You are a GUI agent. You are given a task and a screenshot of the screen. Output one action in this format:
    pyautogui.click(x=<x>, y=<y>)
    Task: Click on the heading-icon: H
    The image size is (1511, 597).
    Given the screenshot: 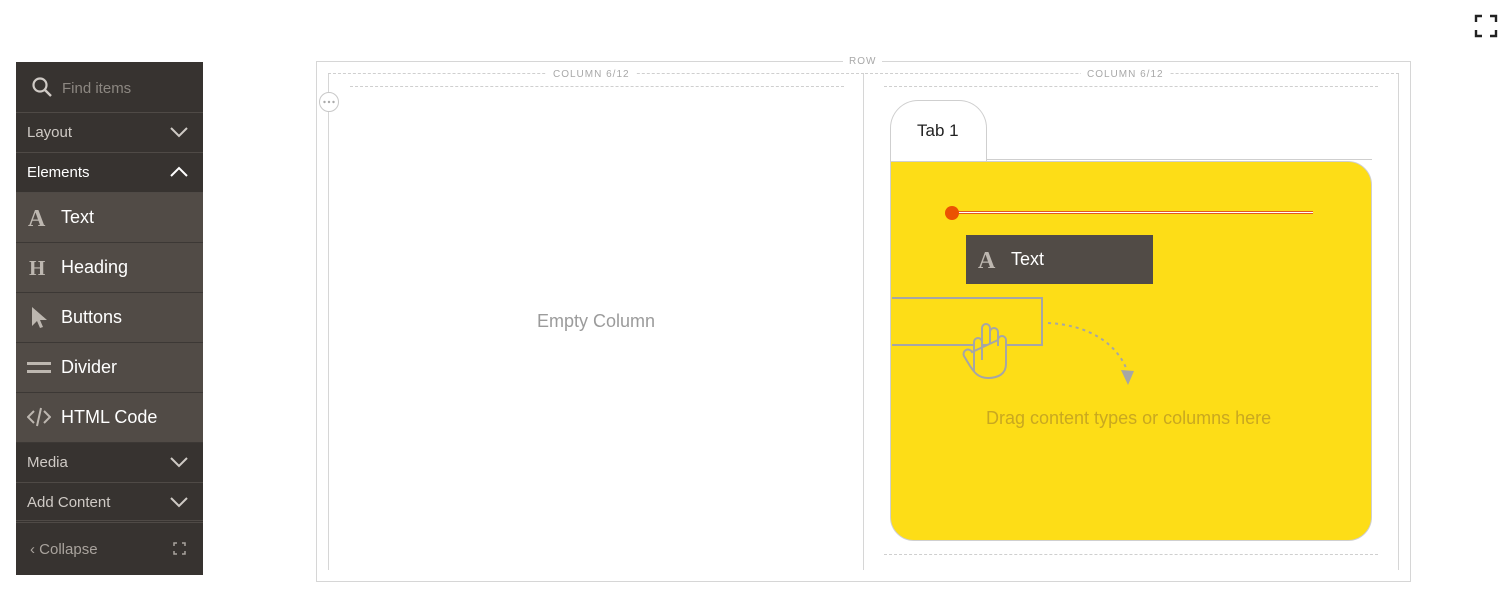 What is the action you would take?
    pyautogui.click(x=37, y=267)
    